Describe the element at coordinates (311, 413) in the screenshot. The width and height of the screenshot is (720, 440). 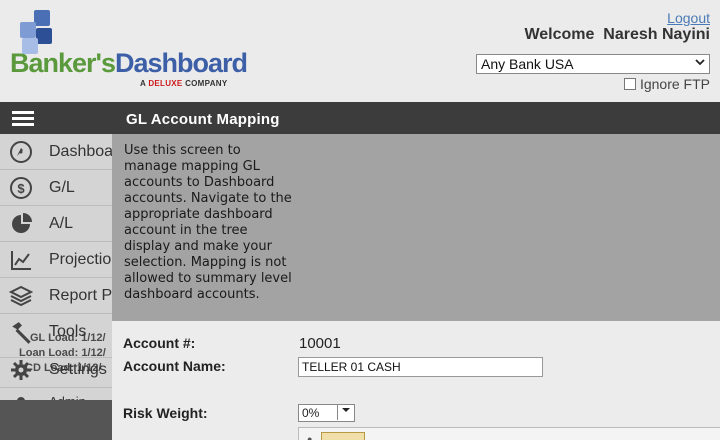
I see `risk-weight-value: 0%` at that location.